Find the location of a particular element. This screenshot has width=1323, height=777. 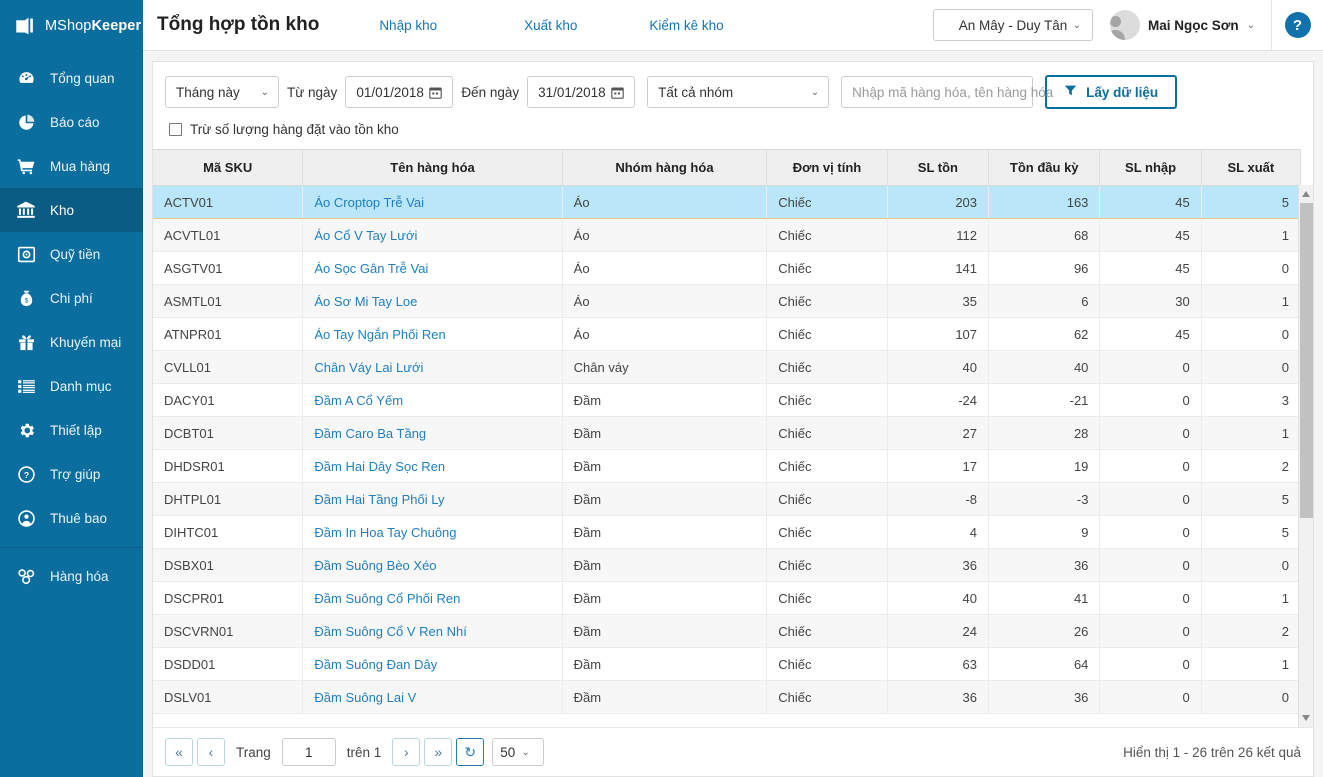

col-sl-nhap: SL nhập is located at coordinates (1150, 167).